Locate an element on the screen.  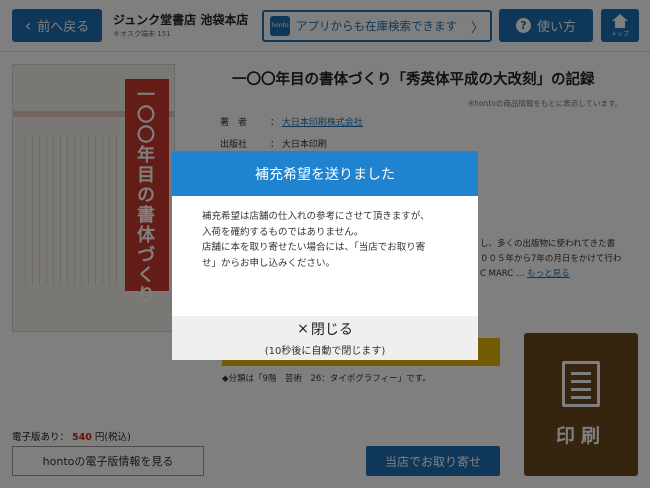
close-button: × 閉じる (10秒後に自動で閉じます) is located at coordinates (325, 338).